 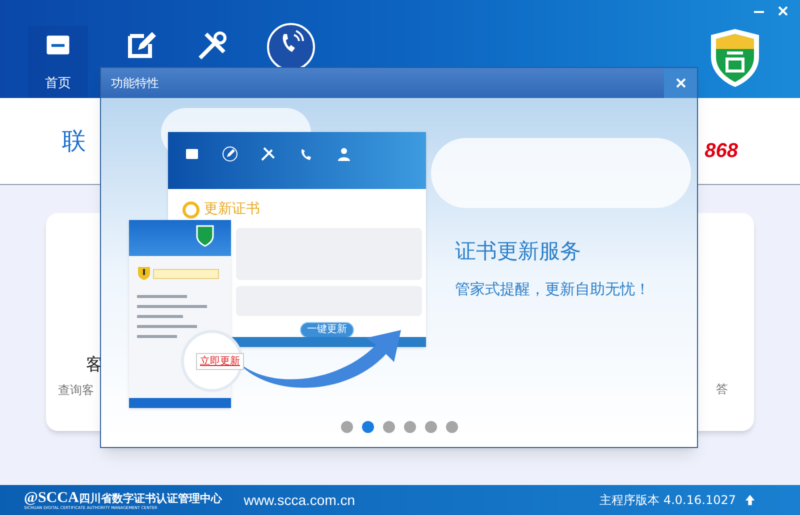 I want to click on slide-tagline: 管家式提醒，更新自助无忧！, so click(x=552, y=289).